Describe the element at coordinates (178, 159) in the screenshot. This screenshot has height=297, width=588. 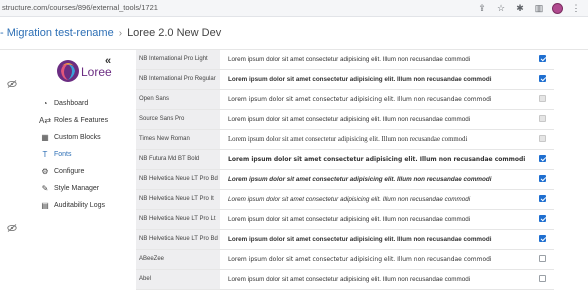
I see `font-name: NB Futura Md BT Bold` at that location.